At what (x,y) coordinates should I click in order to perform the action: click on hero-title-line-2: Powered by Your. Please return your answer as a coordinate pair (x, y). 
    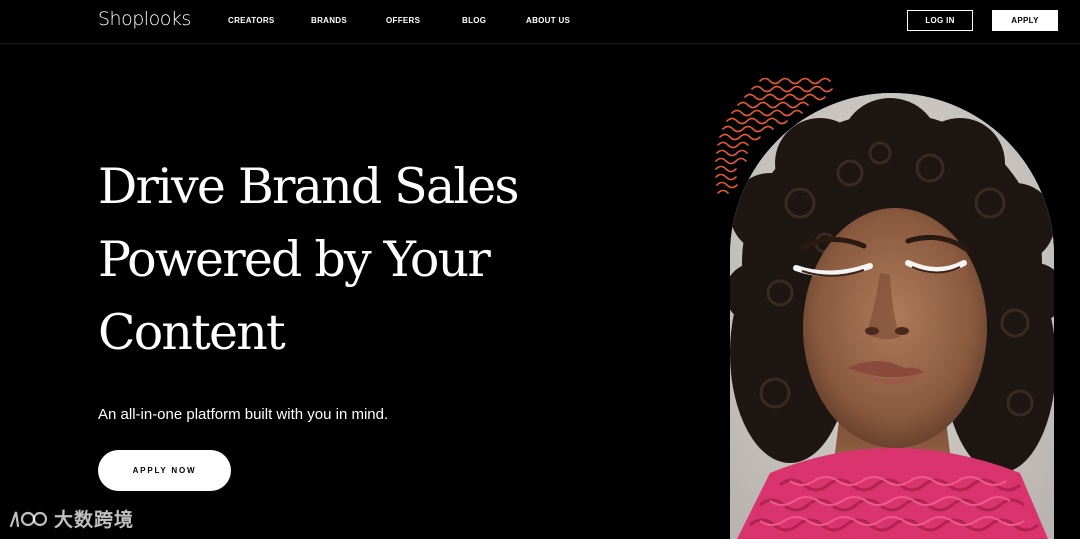
    Looking at the image, I should click on (294, 259).